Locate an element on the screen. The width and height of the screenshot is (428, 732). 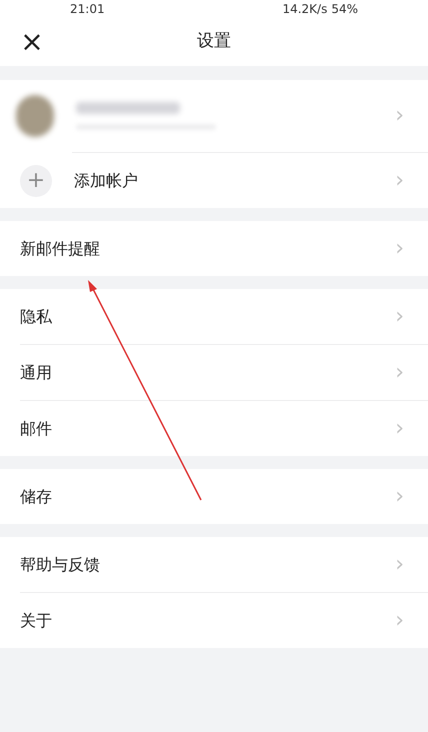
menu-label: 储存 is located at coordinates (36, 497).